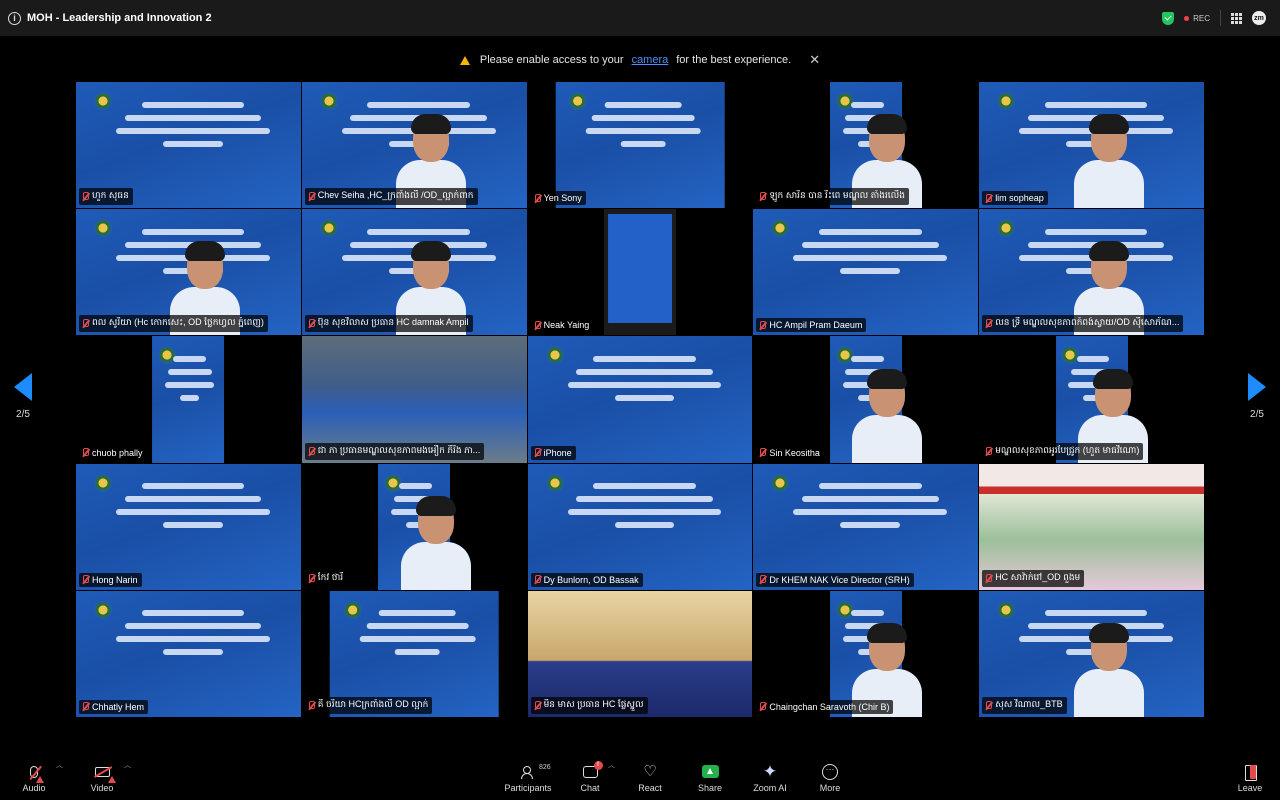  Describe the element at coordinates (1091, 399) in the screenshot. I see `participant-tile: មណ្ឌលសុខភាពអូរបែជ្រូក (ហួត មាធវិណោ)` at that location.